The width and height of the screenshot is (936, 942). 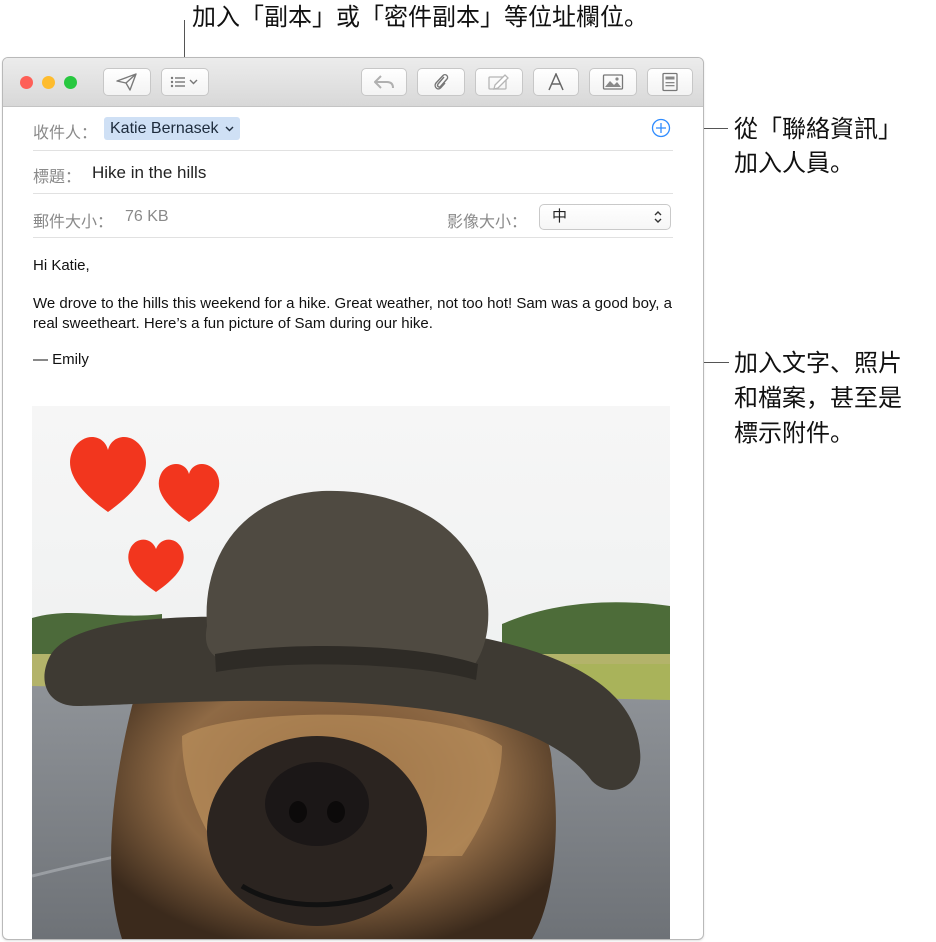 I want to click on markup-icon, so click(x=498, y=82).